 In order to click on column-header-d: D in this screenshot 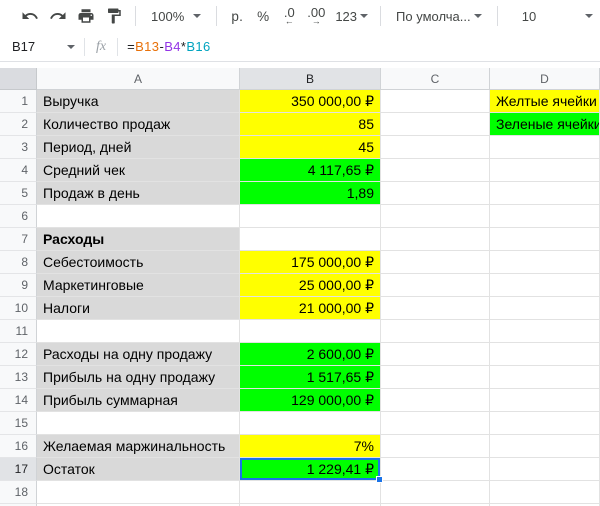, I will do `click(545, 79)`.